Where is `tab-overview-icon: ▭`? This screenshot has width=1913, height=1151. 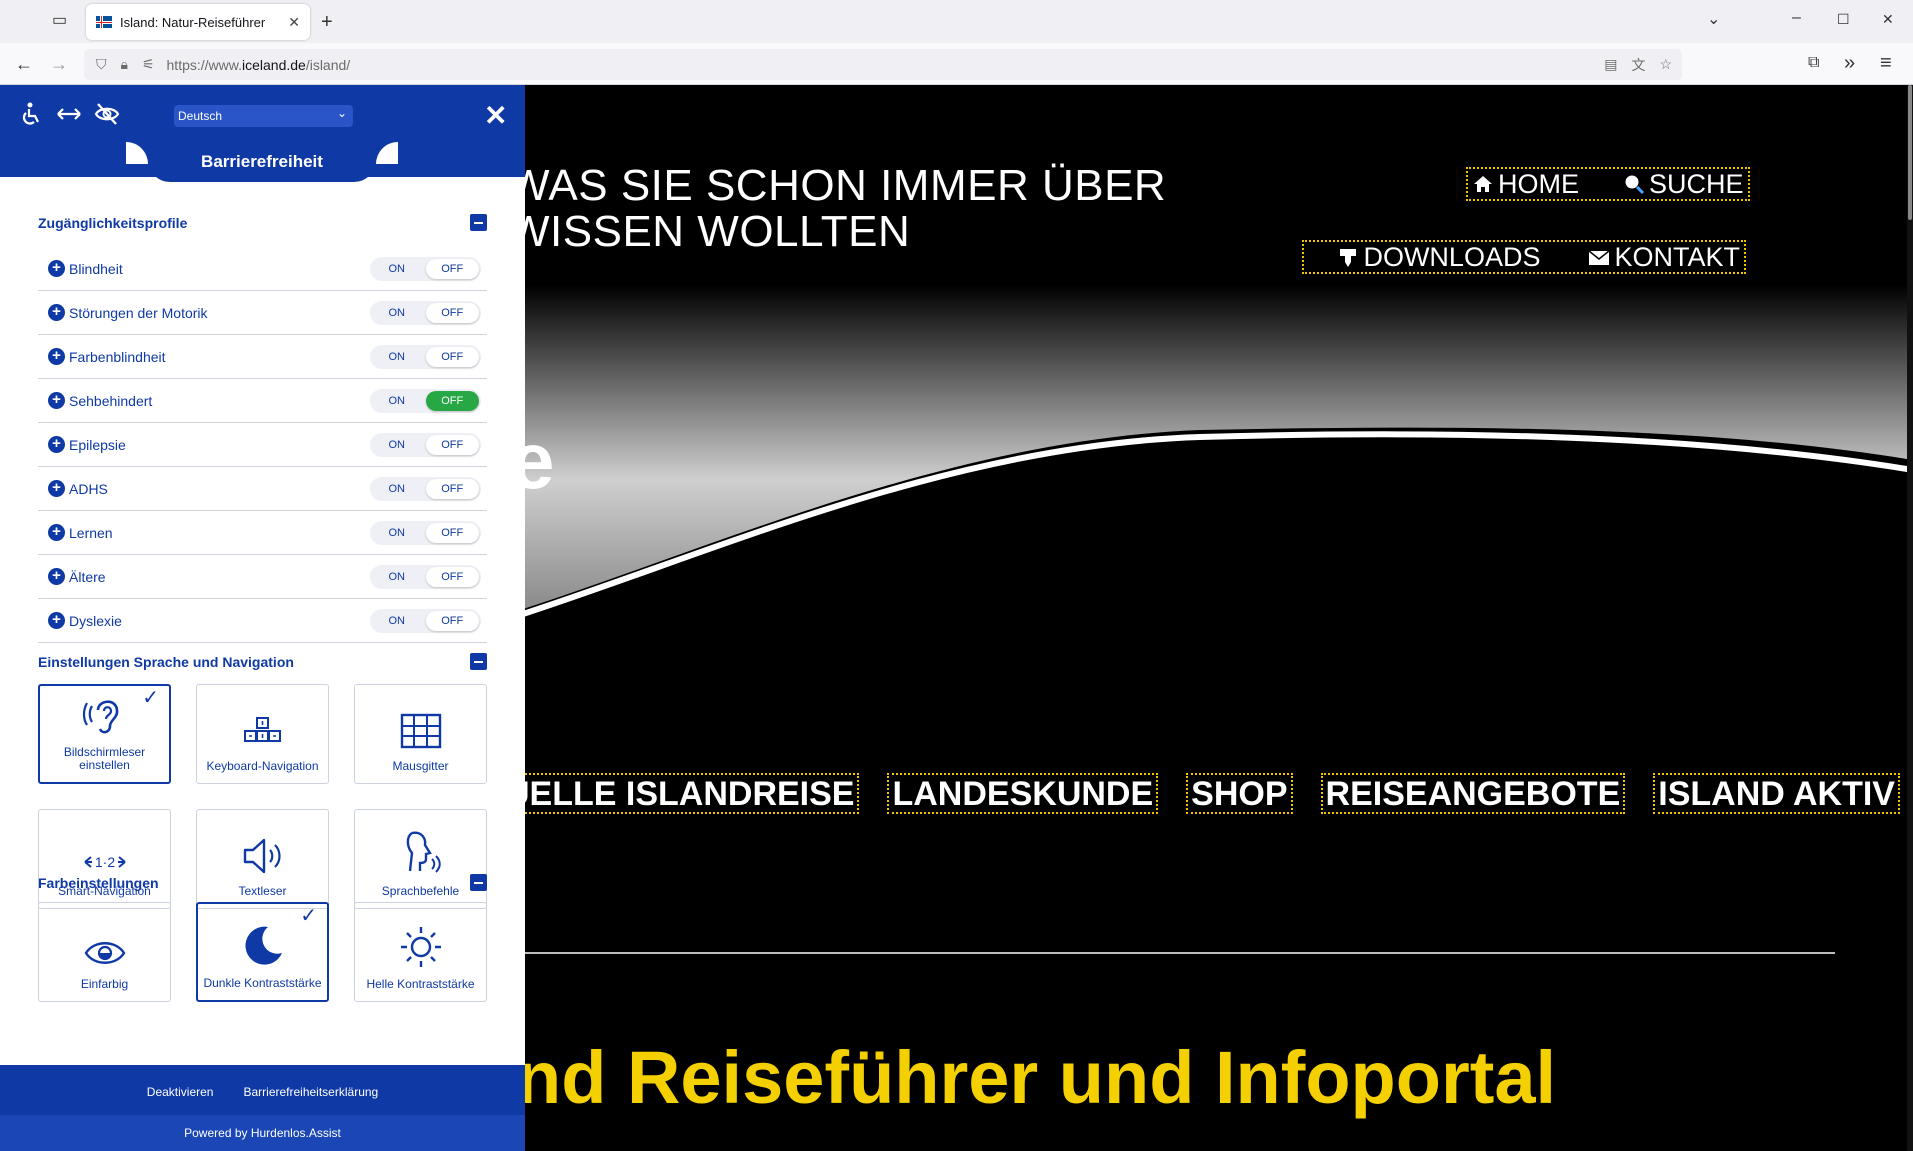
tab-overview-icon: ▭ is located at coordinates (59, 21).